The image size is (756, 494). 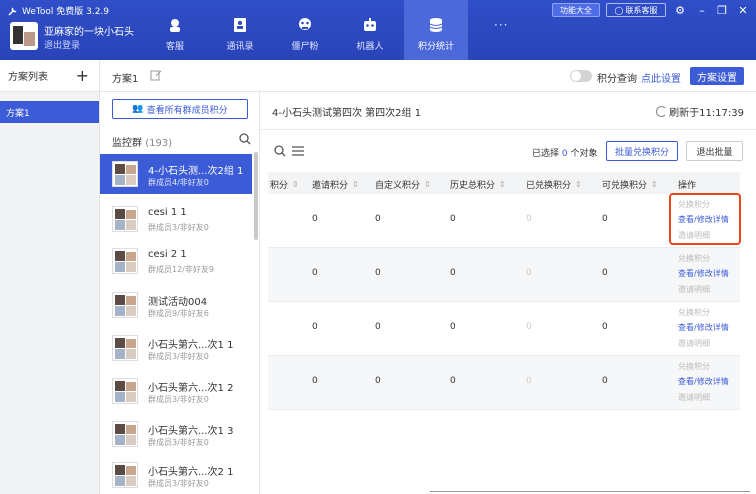 I want to click on group-name: 测试活动004, so click(x=178, y=302).